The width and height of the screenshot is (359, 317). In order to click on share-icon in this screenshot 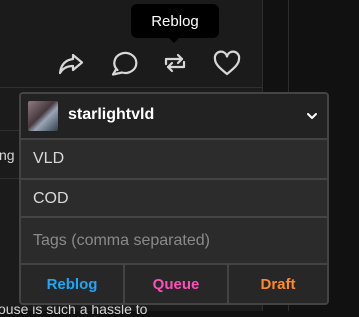, I will do `click(71, 63)`.